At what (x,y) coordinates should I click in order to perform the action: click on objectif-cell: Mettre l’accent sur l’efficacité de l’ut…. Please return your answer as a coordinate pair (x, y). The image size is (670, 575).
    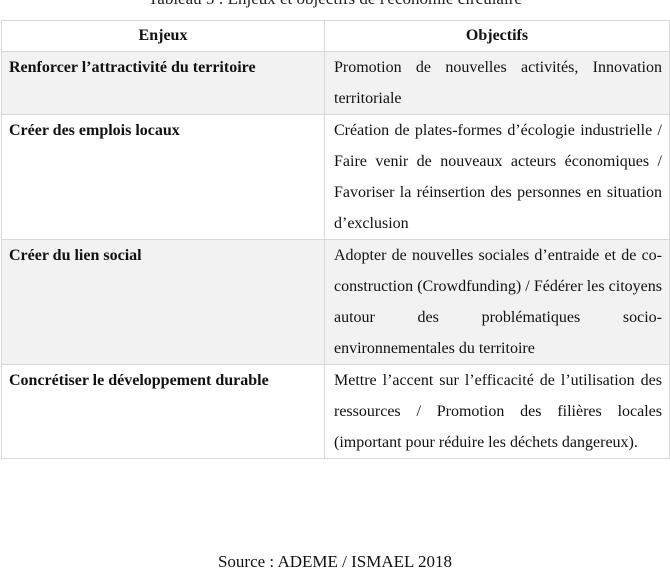
    Looking at the image, I should click on (497, 411).